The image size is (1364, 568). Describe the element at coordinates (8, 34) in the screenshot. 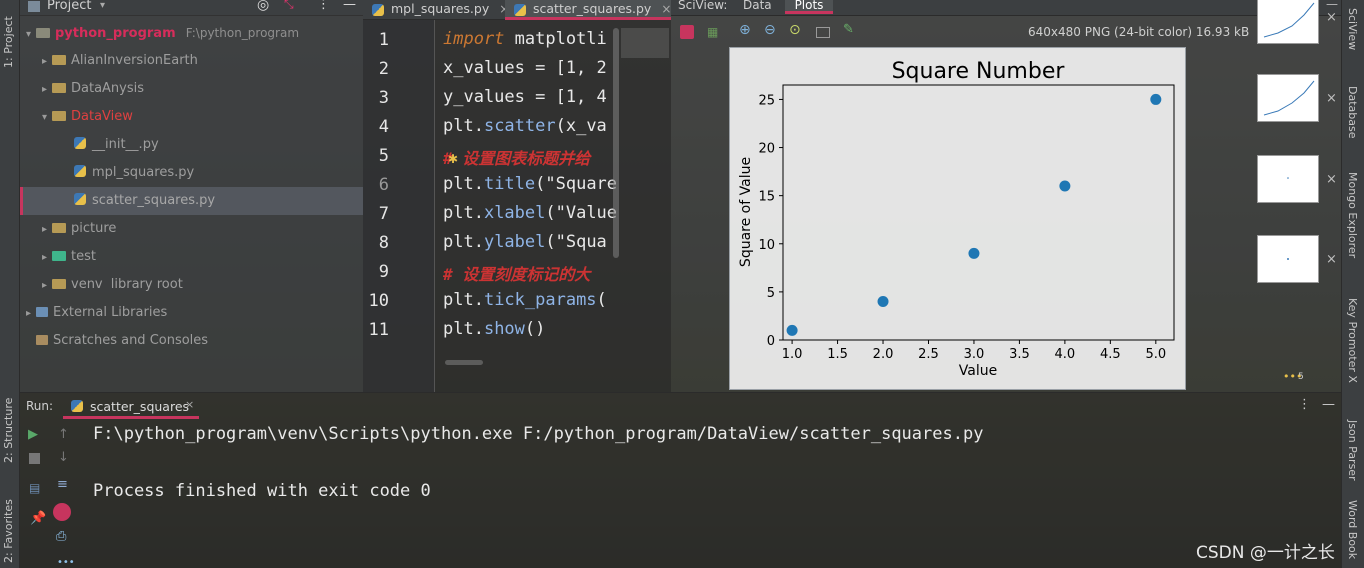

I see `project-tool-tab: 1: Project` at that location.